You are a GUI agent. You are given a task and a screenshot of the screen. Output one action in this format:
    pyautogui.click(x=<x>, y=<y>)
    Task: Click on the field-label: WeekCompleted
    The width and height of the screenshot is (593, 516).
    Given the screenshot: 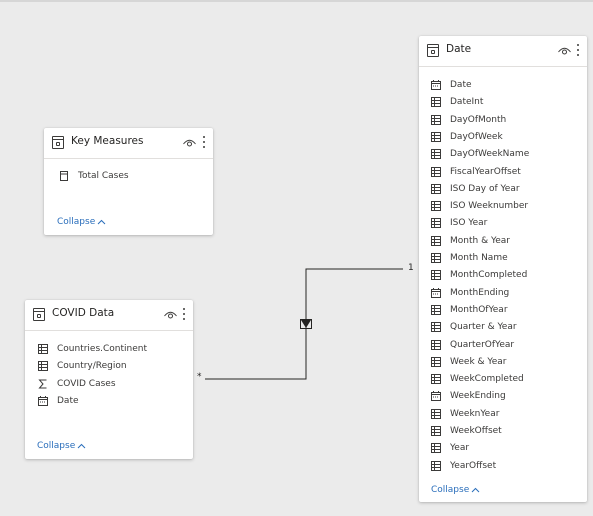 What is the action you would take?
    pyautogui.click(x=487, y=379)
    